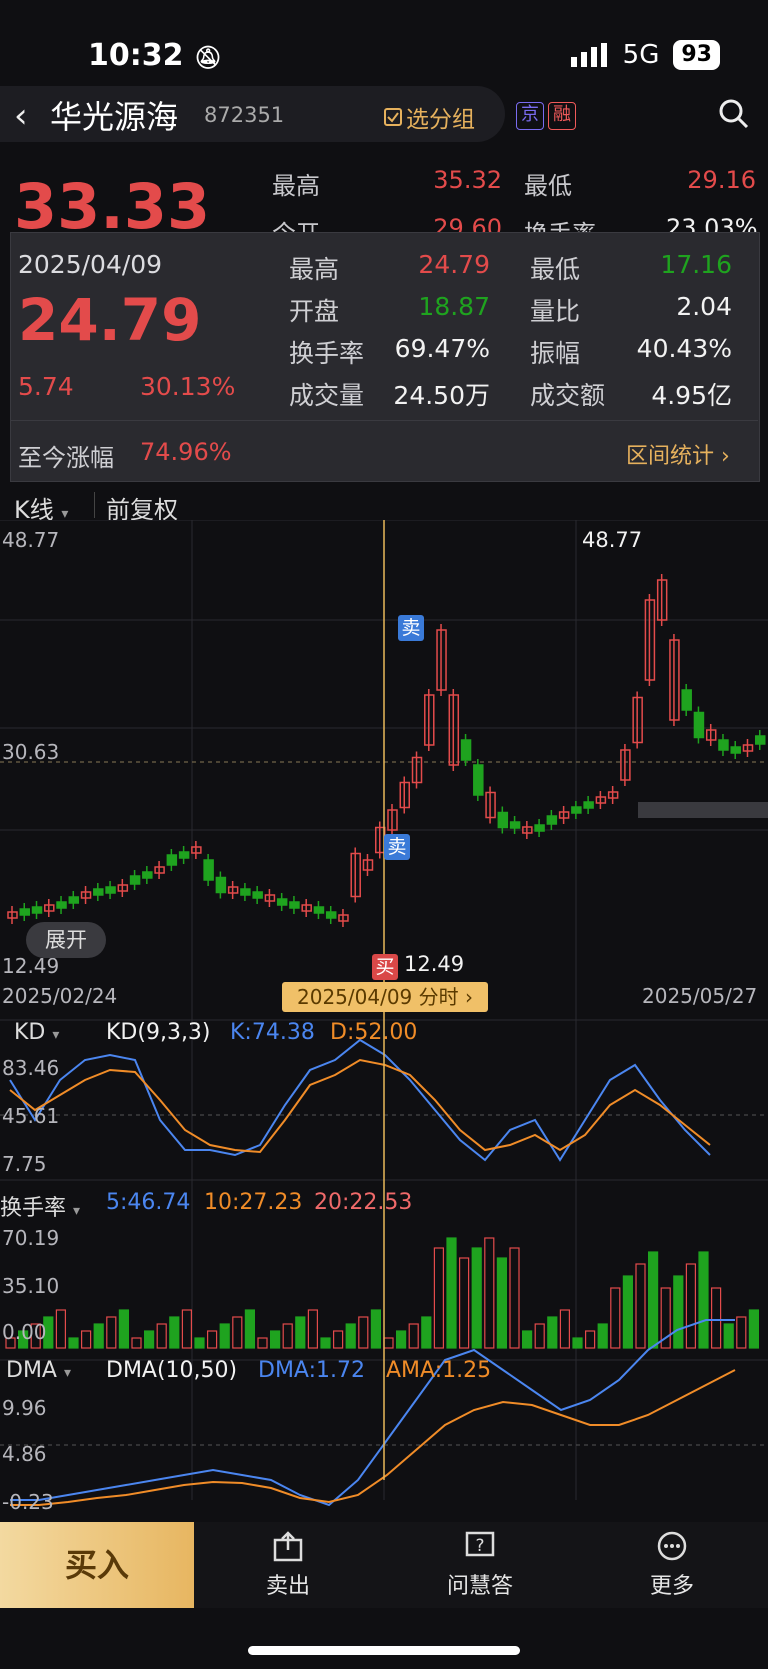  What do you see at coordinates (555, 353) in the screenshot?
I see `popup-label: 振幅` at bounding box center [555, 353].